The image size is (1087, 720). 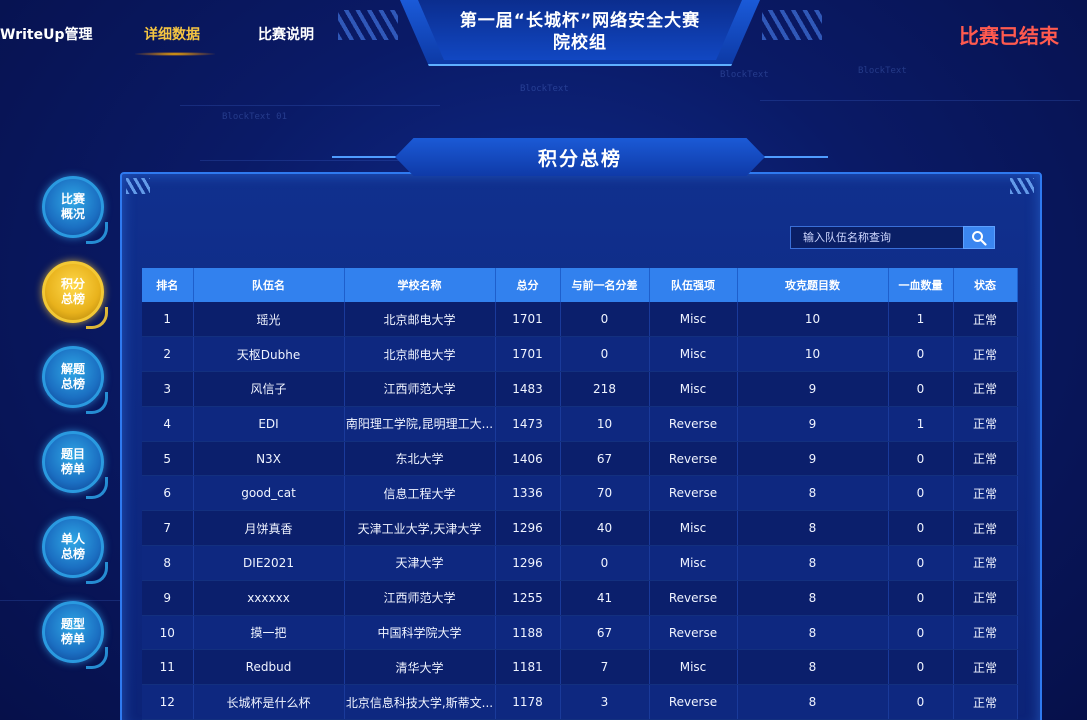 I want to click on table-row: 6 good_cat 信息工程大学 1336 70 Reverse 8 0 正常, so click(x=580, y=493).